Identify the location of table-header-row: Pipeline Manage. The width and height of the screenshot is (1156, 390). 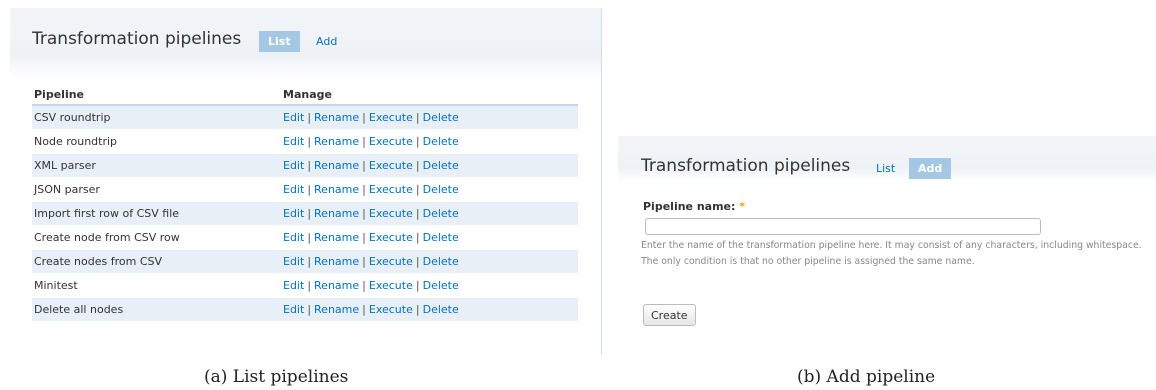
(305, 95).